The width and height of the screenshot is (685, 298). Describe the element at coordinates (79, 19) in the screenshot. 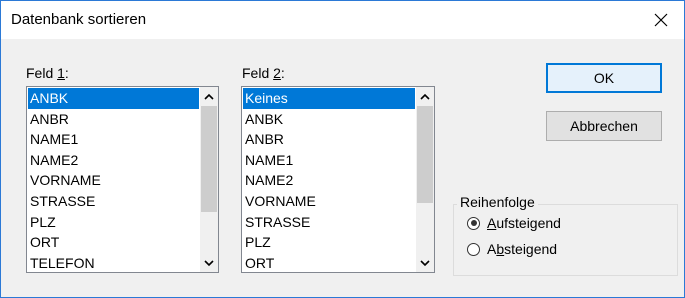

I see `dialog-title: Datenbank sortieren` at that location.